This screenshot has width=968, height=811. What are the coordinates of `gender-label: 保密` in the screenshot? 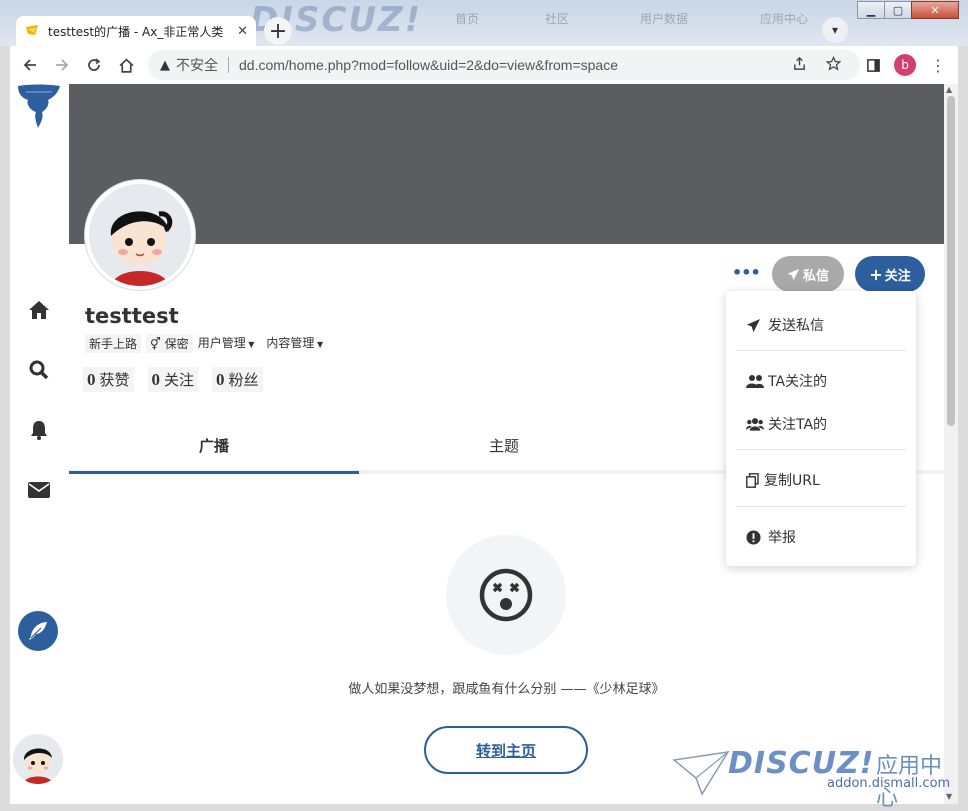 It's located at (176, 344).